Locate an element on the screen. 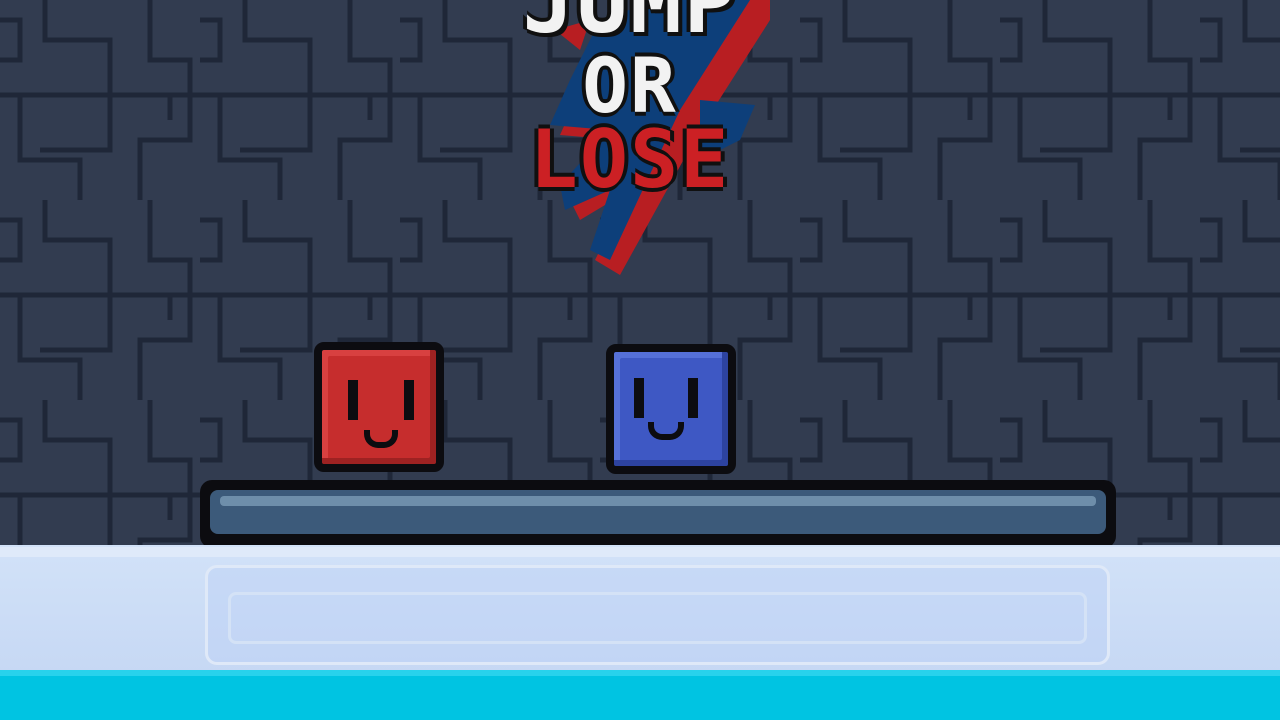 The image size is (1280, 720). ice-sheen is located at coordinates (640, 552).